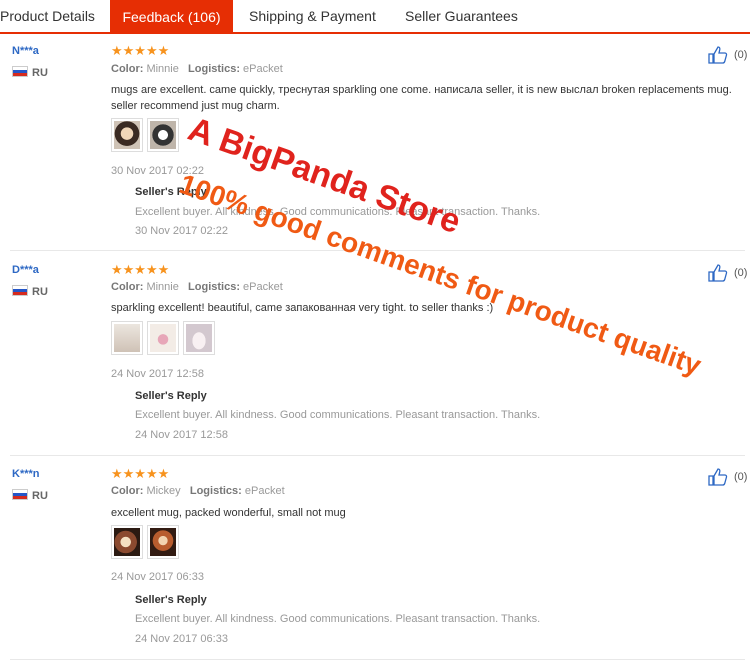 This screenshot has width=750, height=662. What do you see at coordinates (718, 477) in the screenshot?
I see `thumbs-up-icon` at bounding box center [718, 477].